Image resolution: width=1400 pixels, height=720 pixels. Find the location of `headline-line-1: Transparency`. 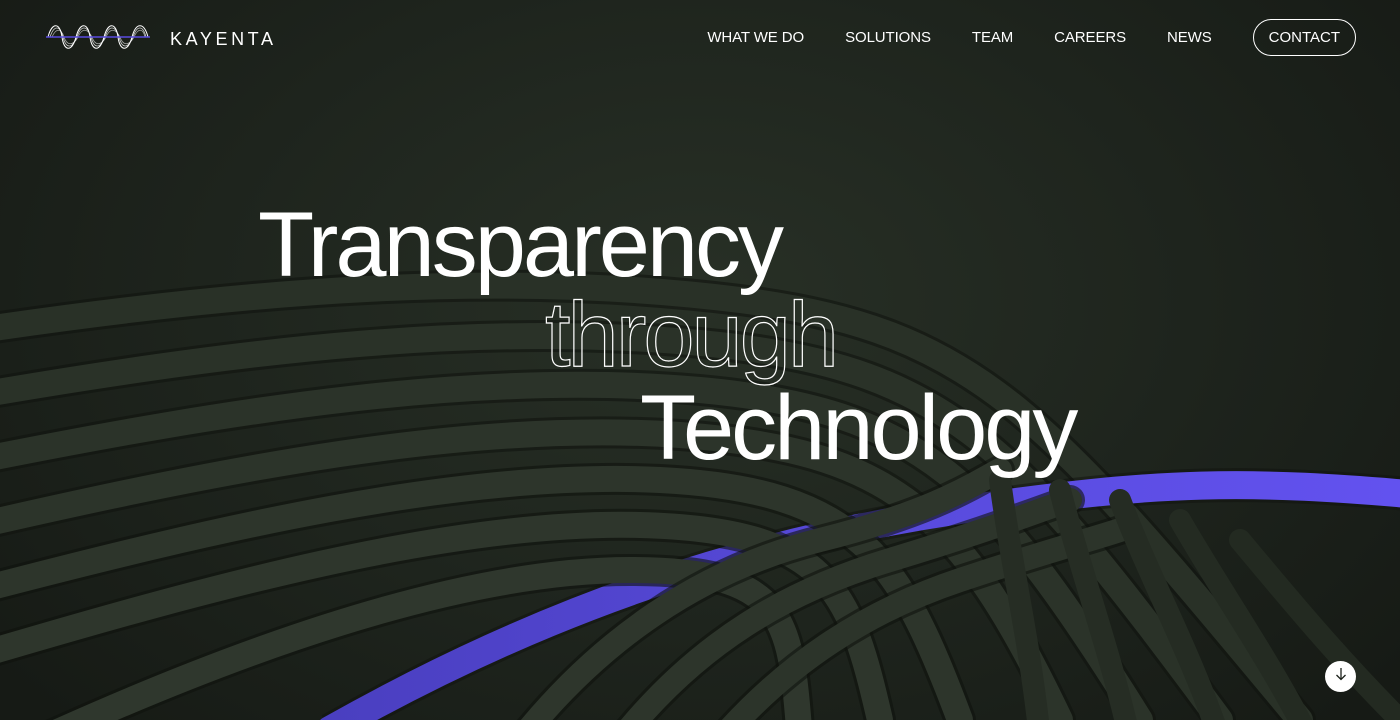

headline-line-1: Transparency is located at coordinates (521, 245).